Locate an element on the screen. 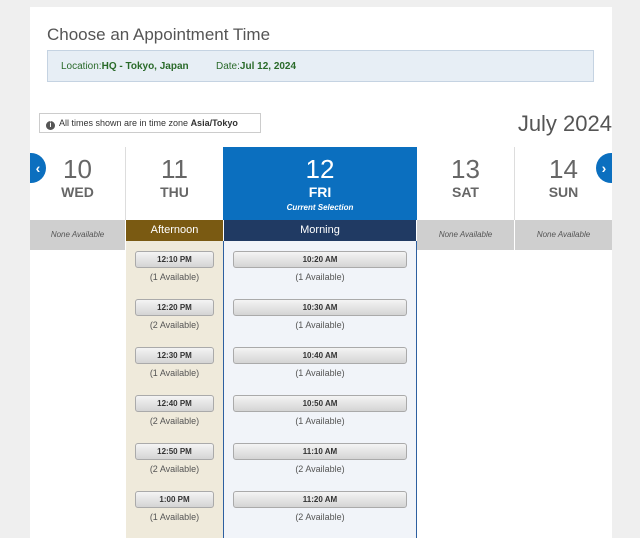 The image size is (640, 538). slot-button: 1:00 PM is located at coordinates (174, 499).